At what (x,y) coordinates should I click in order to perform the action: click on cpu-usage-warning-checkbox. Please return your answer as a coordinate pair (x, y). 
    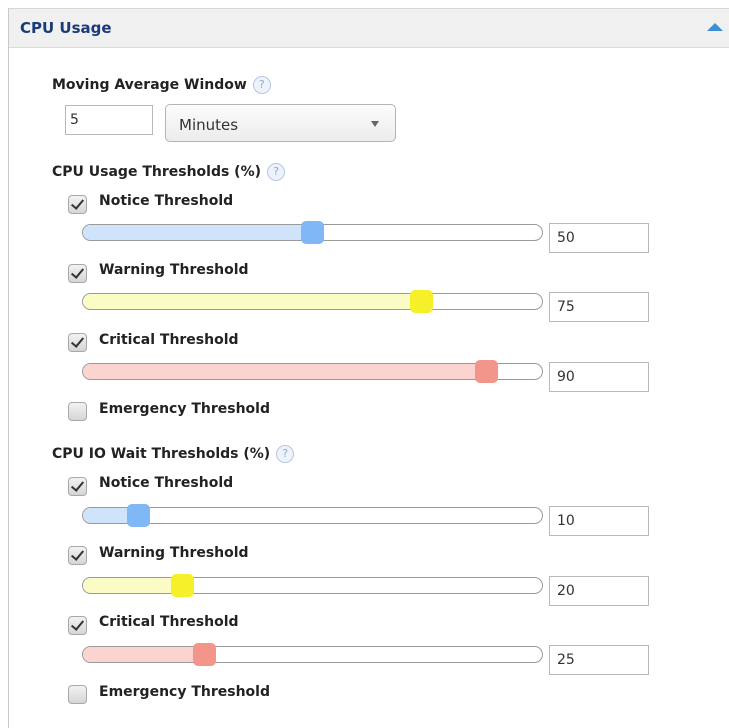
    Looking at the image, I should click on (77, 273).